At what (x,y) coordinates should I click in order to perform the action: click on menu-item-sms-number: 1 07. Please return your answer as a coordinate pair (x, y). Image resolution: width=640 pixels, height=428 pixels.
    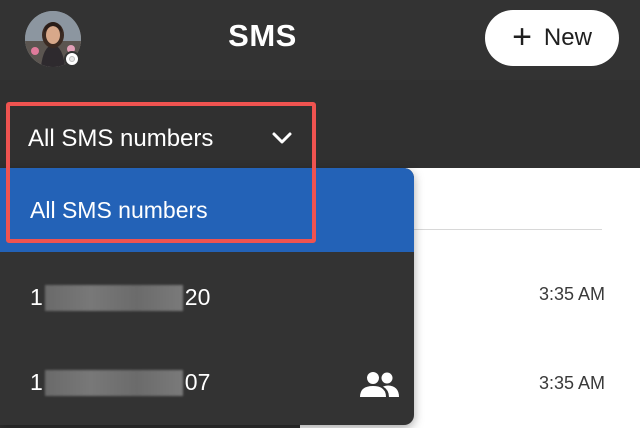
    Looking at the image, I should click on (207, 382).